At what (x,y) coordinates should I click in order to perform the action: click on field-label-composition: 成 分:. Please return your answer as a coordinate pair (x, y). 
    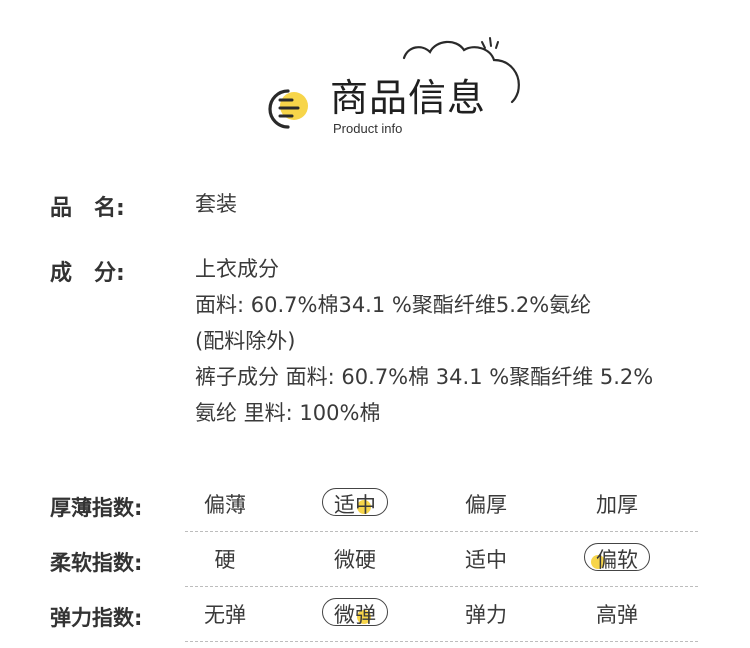
    Looking at the image, I should click on (87, 273).